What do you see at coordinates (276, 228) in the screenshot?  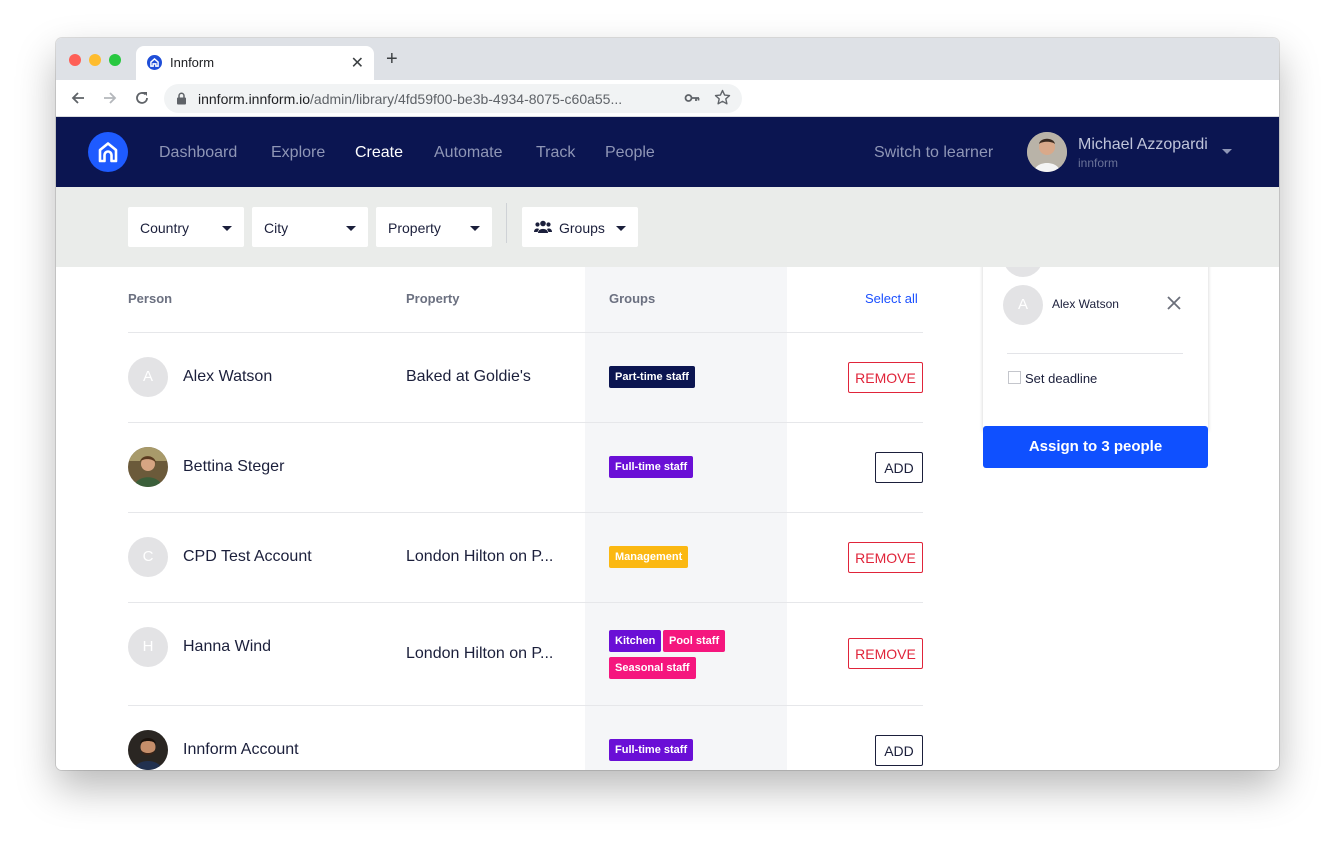 I see `city-filter-label: City` at bounding box center [276, 228].